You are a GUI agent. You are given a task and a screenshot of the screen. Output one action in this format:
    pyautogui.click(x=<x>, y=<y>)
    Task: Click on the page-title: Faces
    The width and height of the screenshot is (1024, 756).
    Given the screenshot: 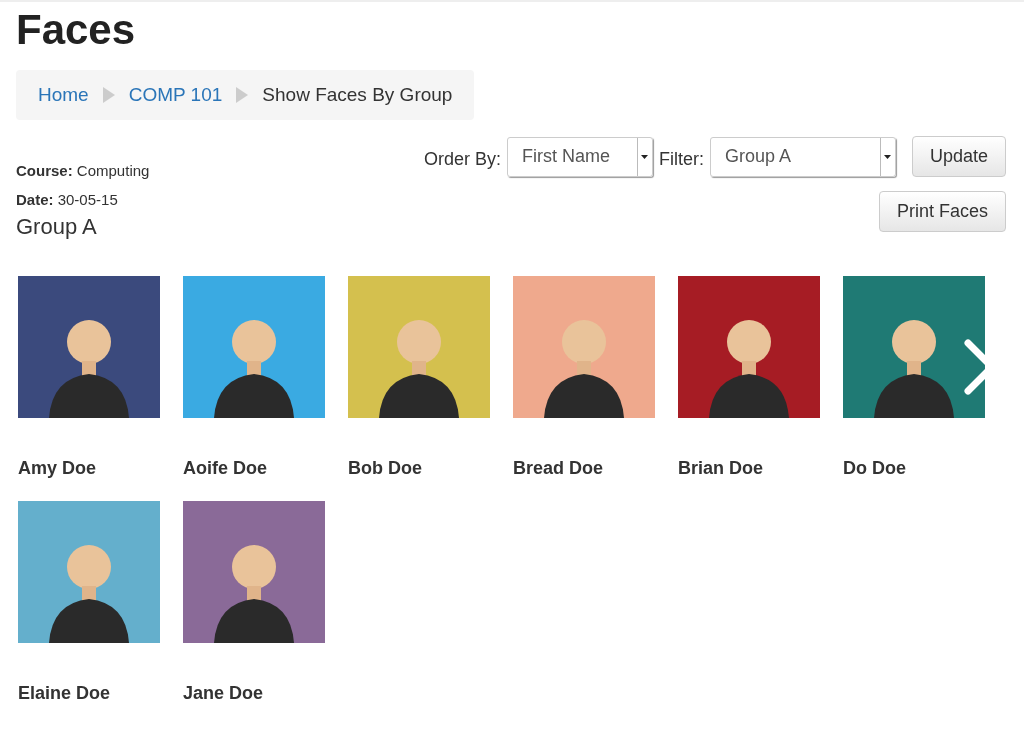 What is the action you would take?
    pyautogui.click(x=76, y=30)
    